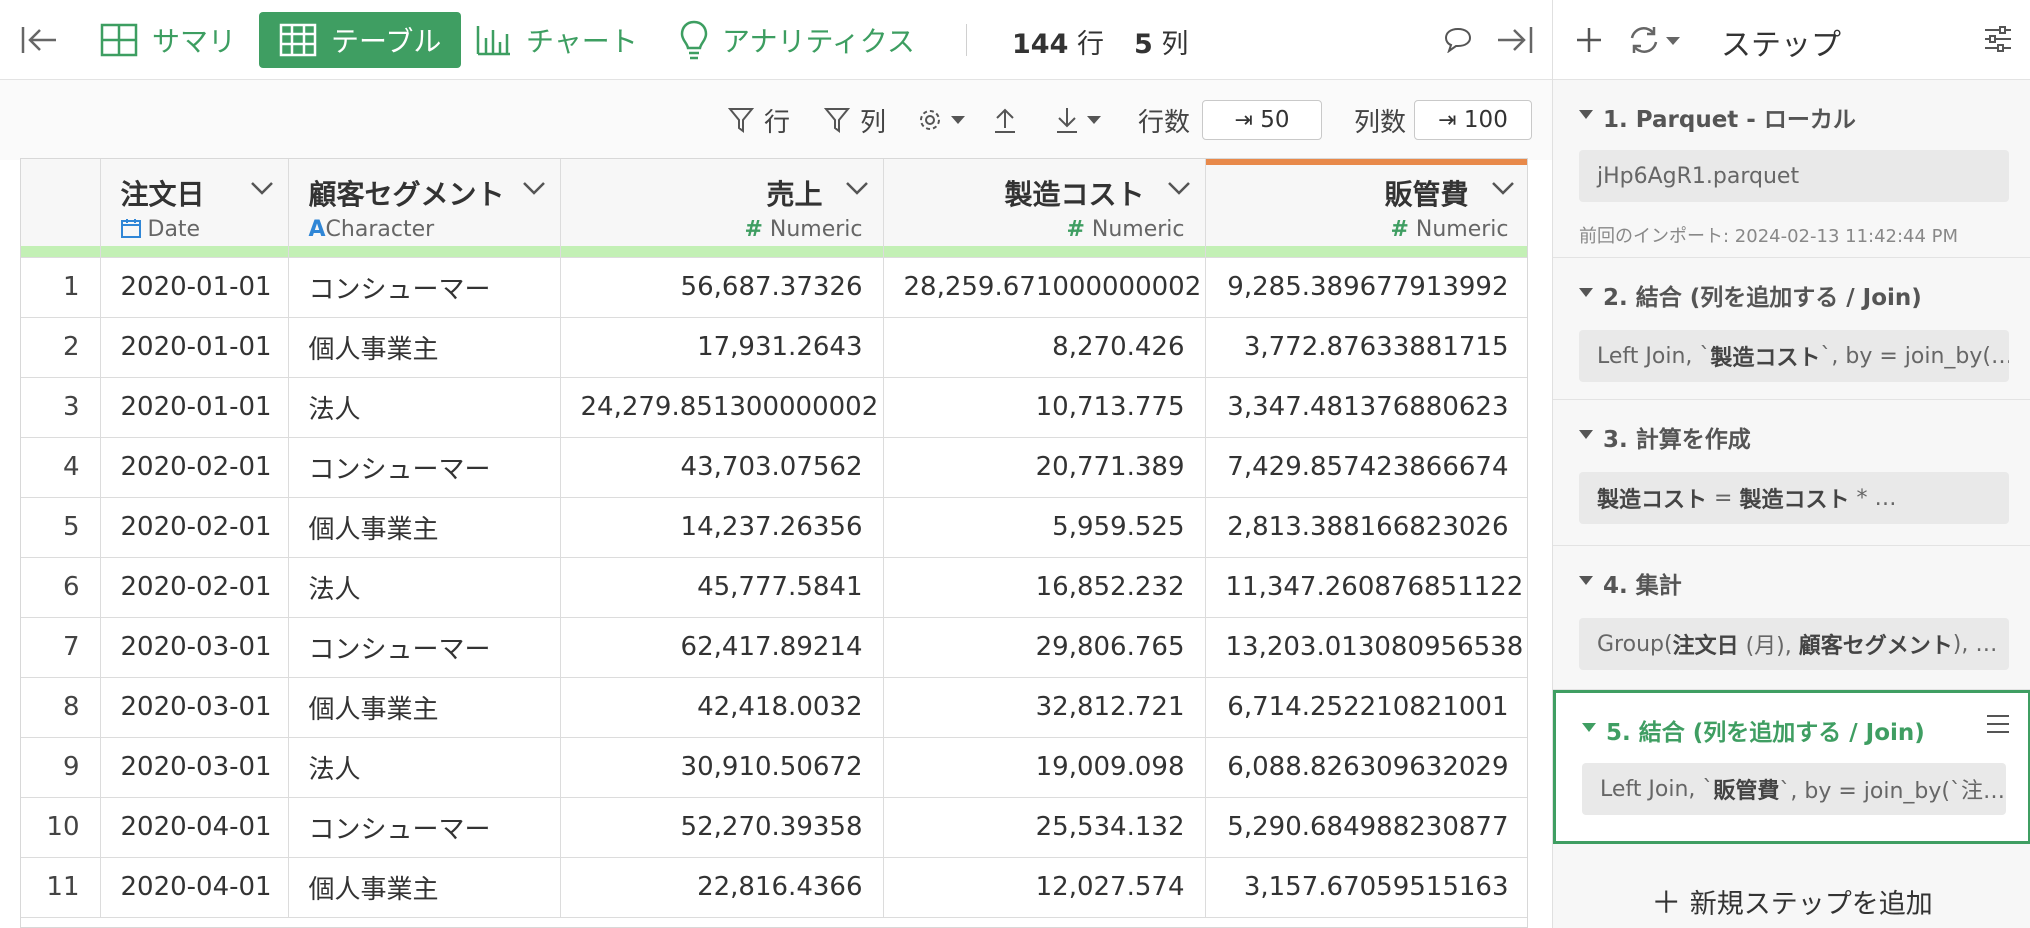 The height and width of the screenshot is (928, 2030). I want to click on cell-manufacturing-cost: 20,771.389, so click(1044, 467).